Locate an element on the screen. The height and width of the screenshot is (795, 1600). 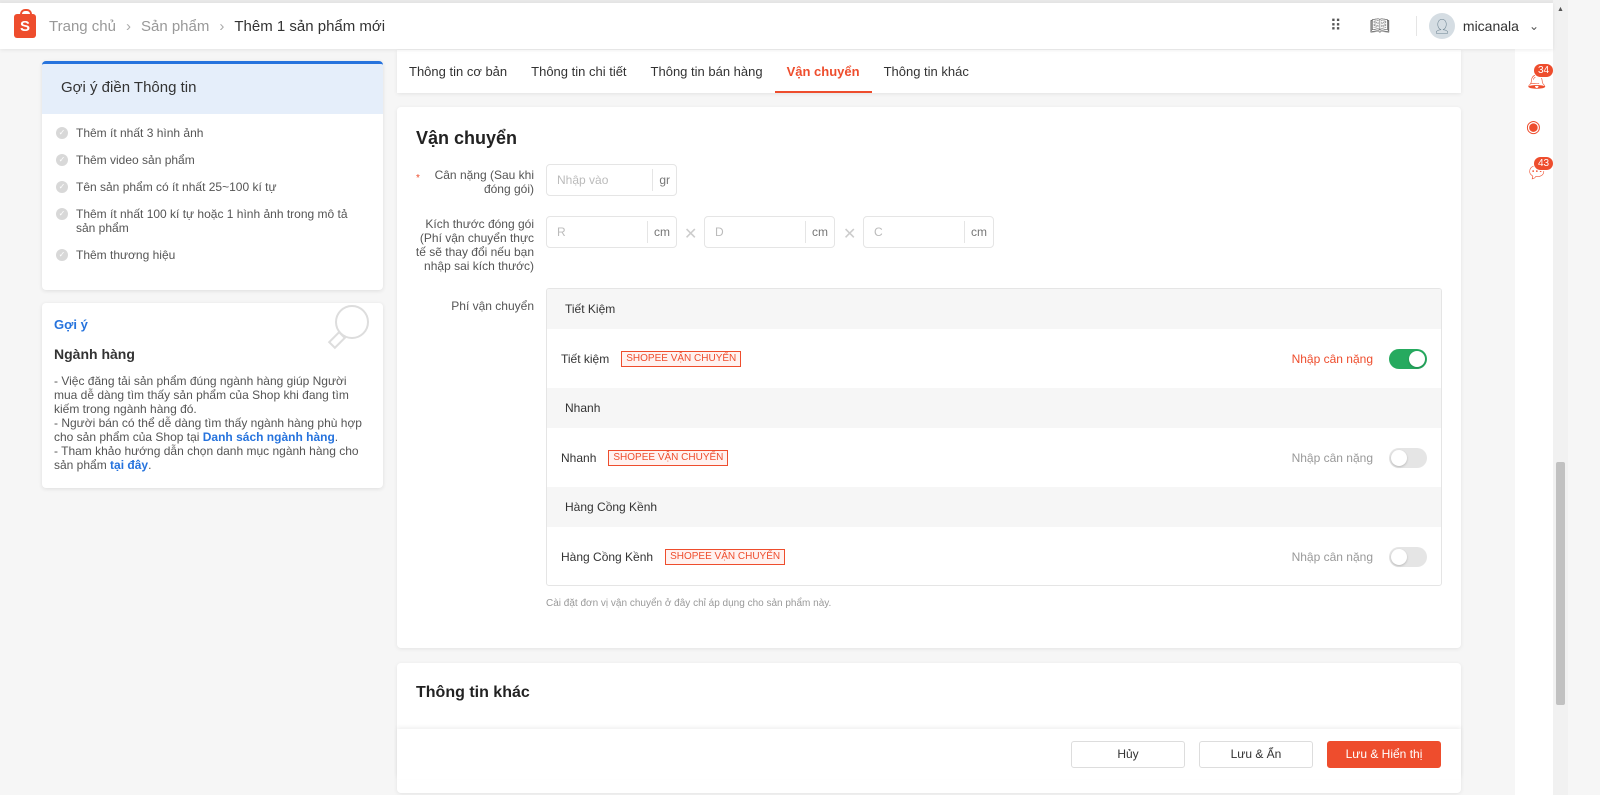
divider is located at coordinates (1416, 26).